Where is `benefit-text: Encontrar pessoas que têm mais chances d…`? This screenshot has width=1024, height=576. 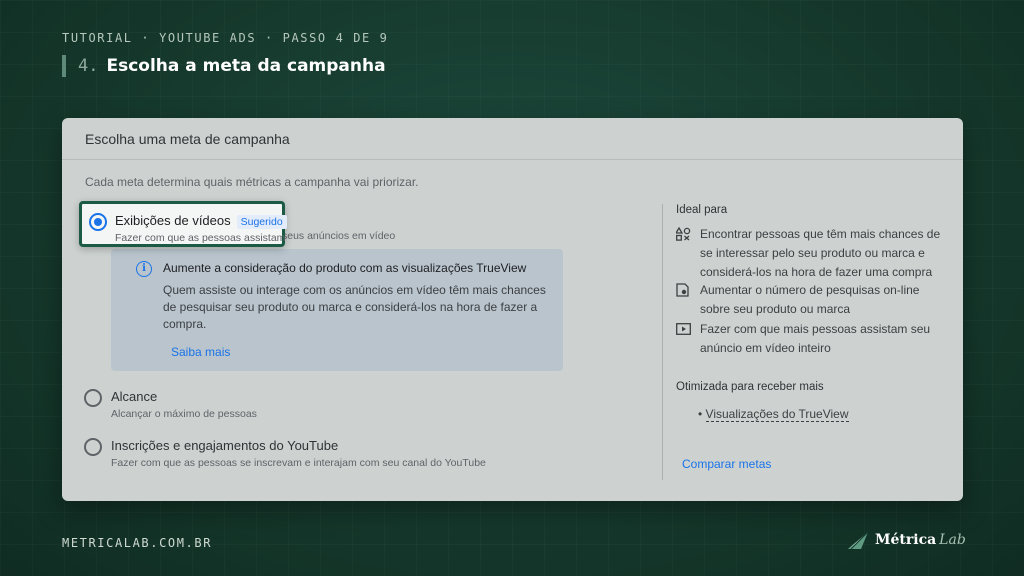 benefit-text: Encontrar pessoas que têm mais chances d… is located at coordinates (820, 253).